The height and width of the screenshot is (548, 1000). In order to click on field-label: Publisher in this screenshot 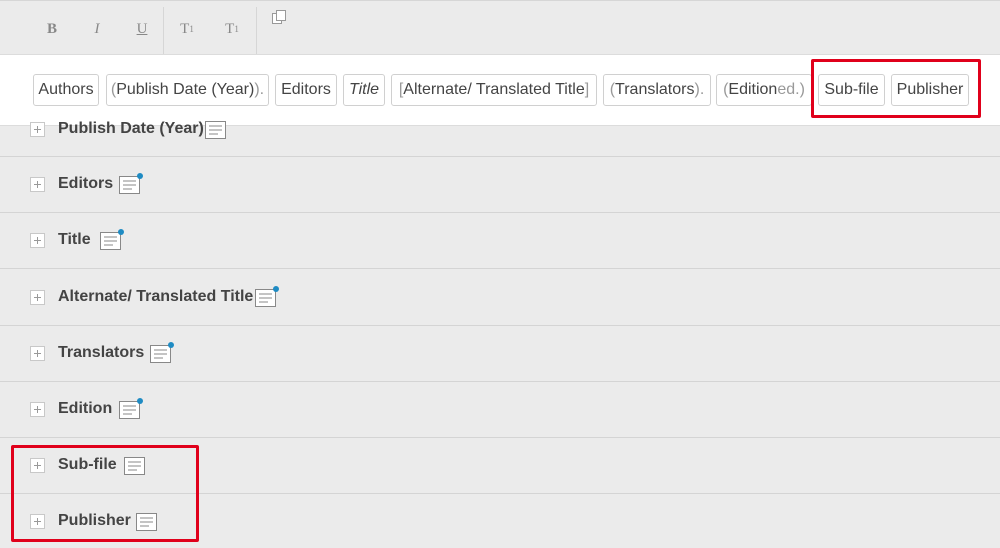, I will do `click(94, 520)`.